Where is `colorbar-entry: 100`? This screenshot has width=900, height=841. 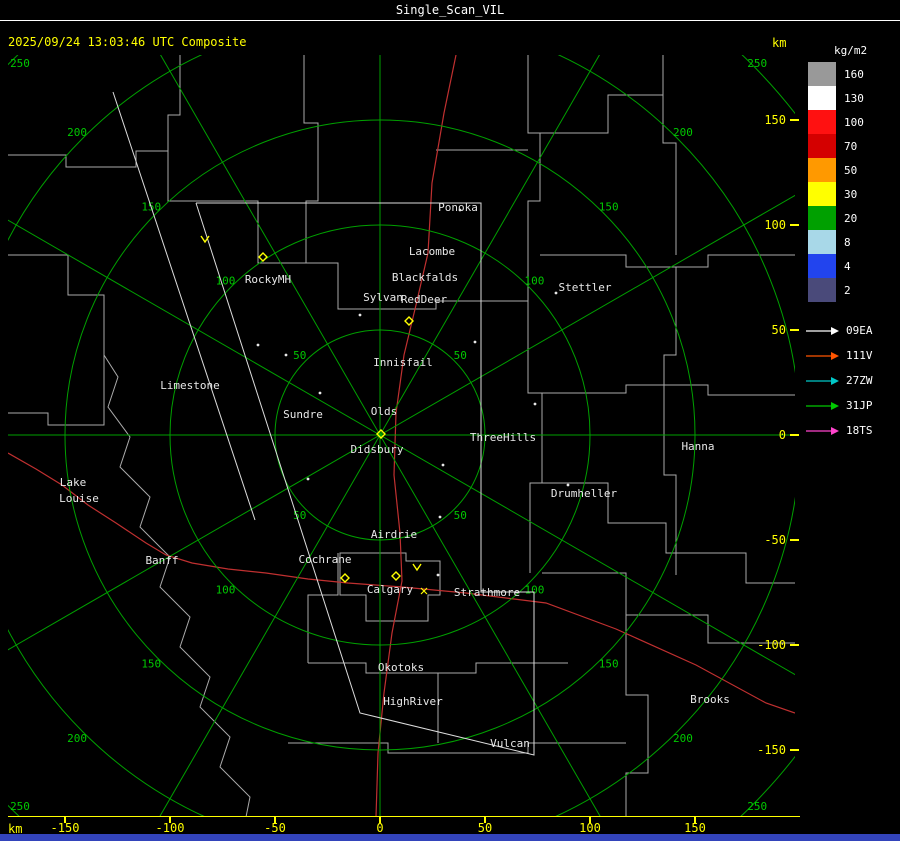 colorbar-entry: 100 is located at coordinates (853, 122).